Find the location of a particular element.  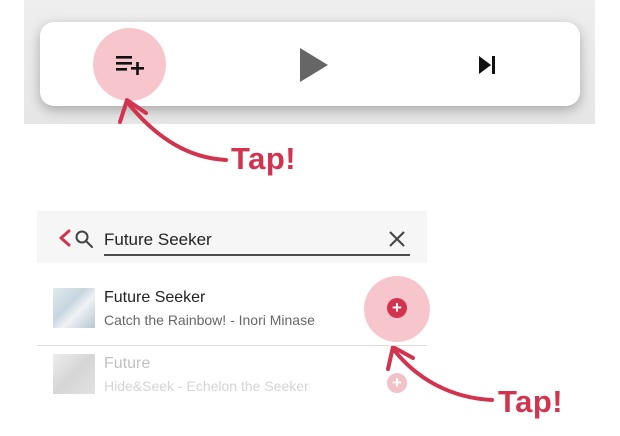

search-input is located at coordinates (257, 241).